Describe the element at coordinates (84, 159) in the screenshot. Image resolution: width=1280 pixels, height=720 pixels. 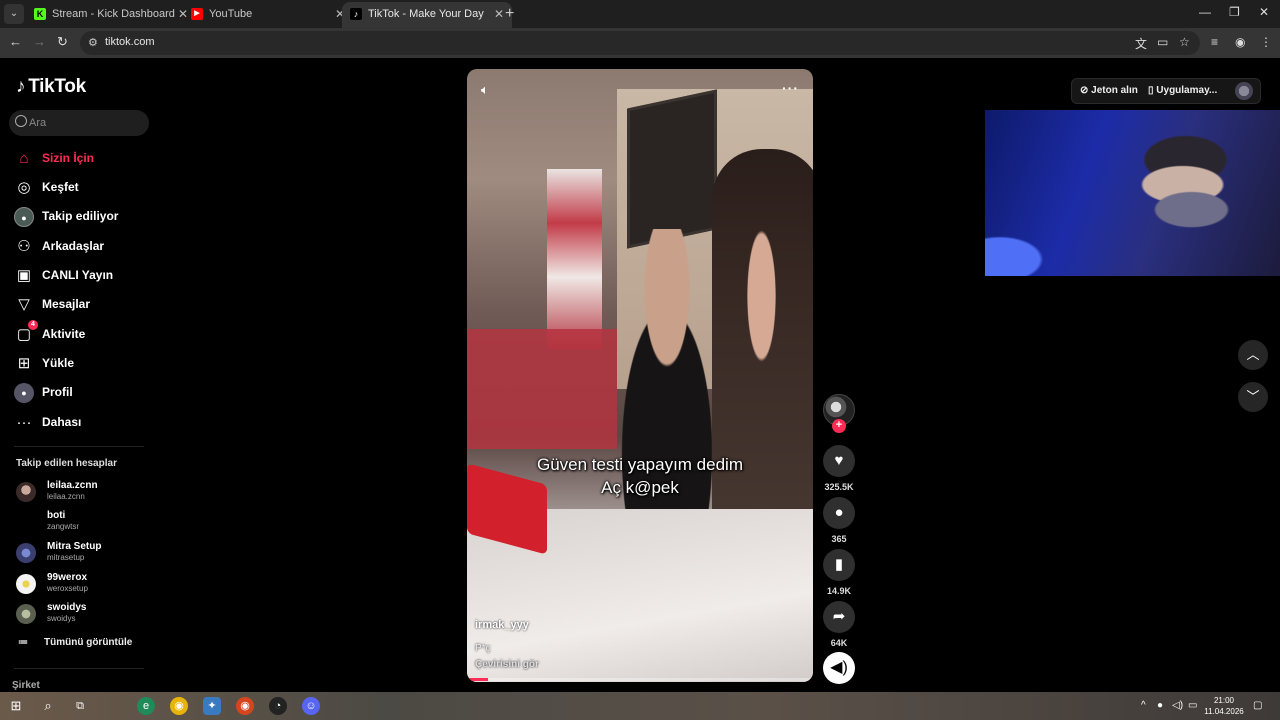
I see `nav-for-you: ⌂ Sizin İçin` at that location.